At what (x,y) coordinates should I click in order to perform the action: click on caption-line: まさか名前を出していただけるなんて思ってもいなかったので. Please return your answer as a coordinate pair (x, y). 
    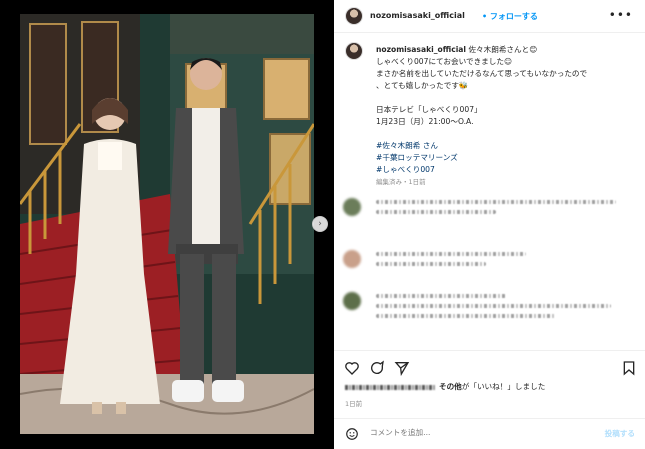
    Looking at the image, I should click on (482, 73).